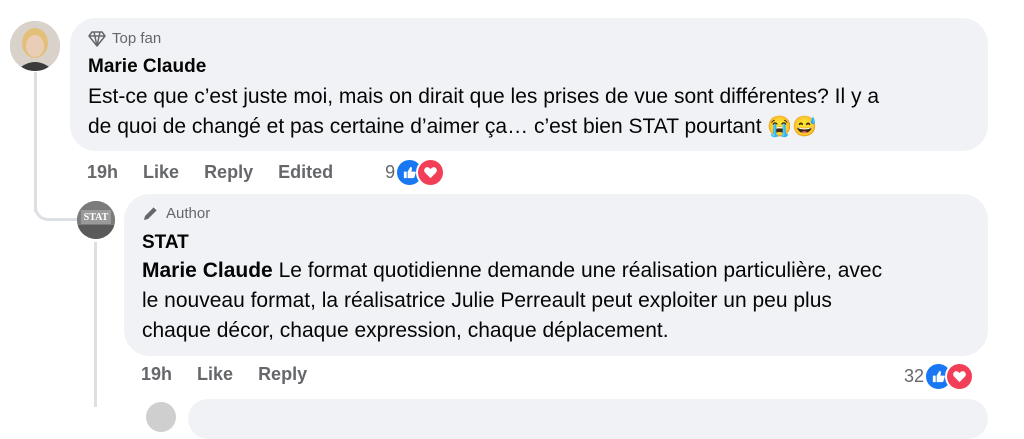  Describe the element at coordinates (792, 127) in the screenshot. I see `emoji: 😭😅` at that location.